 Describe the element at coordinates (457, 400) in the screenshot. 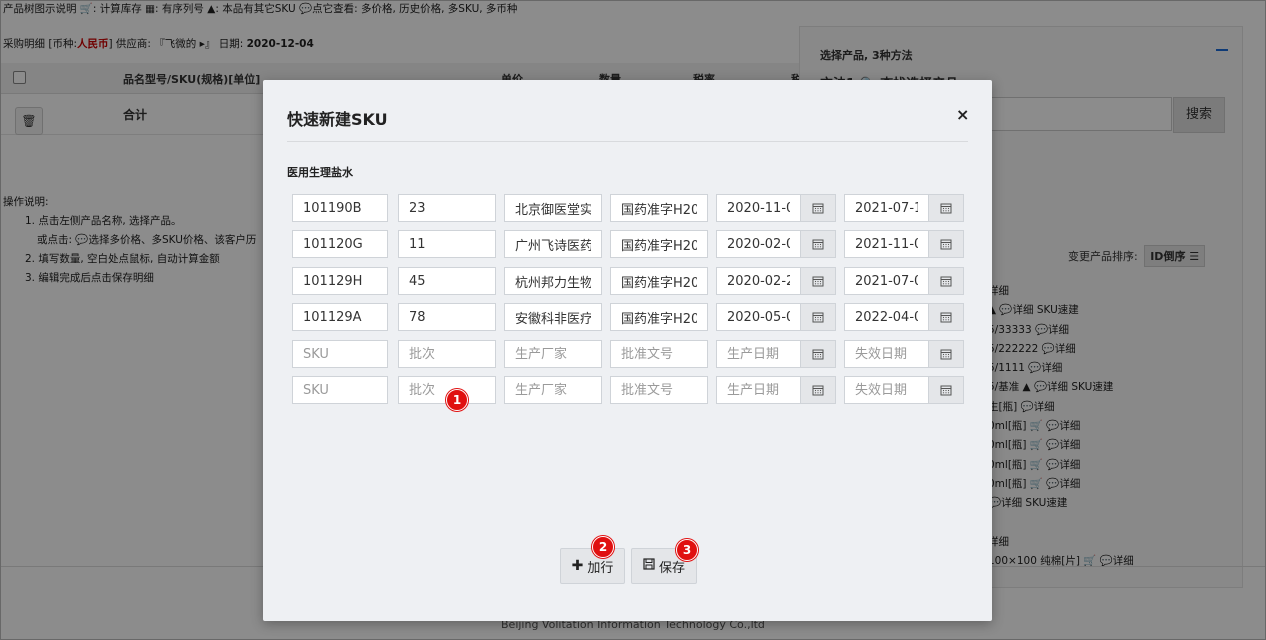

I see `annotation-badge-1: 1` at that location.